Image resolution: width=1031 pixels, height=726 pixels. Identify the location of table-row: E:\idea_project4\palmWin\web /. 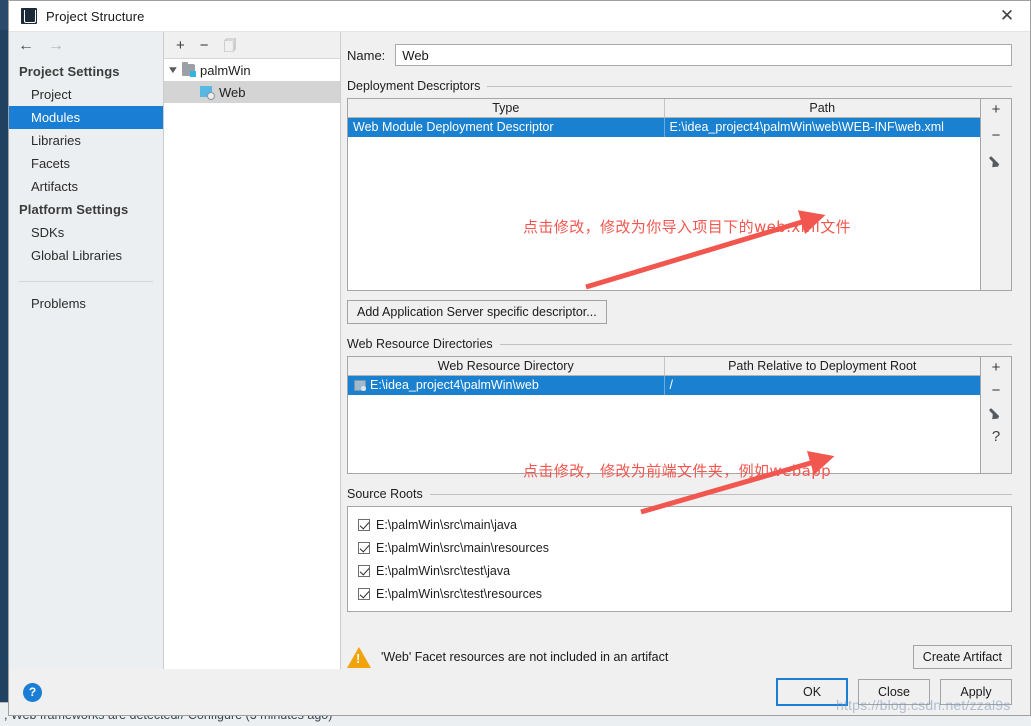
(664, 385).